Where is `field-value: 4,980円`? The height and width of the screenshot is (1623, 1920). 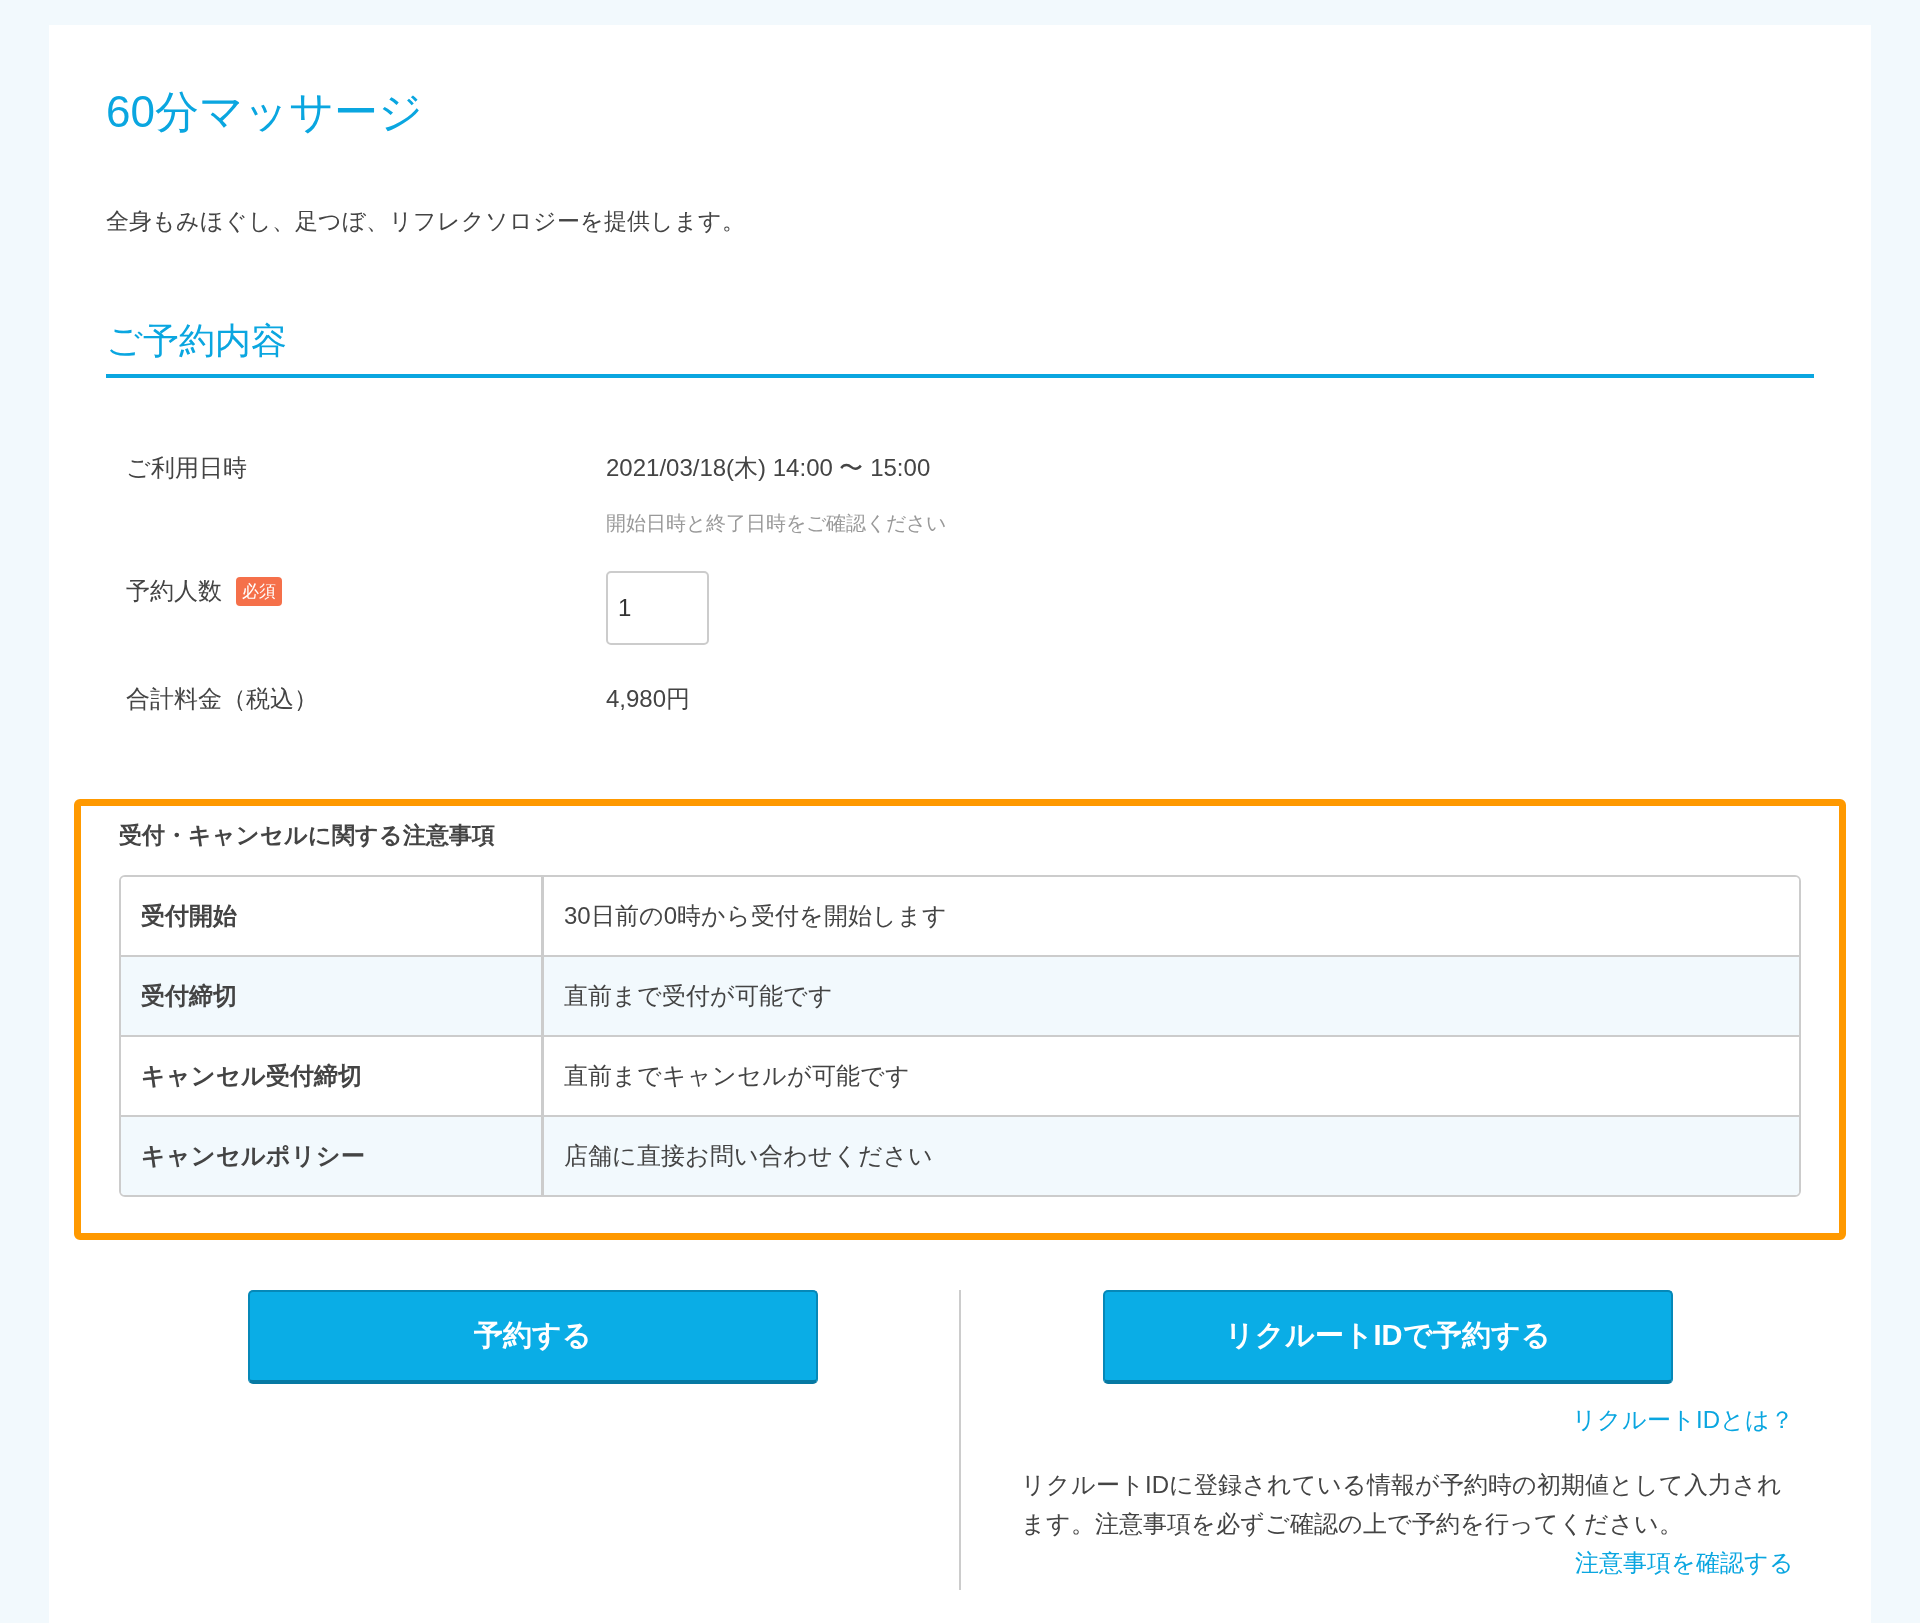
field-value: 4,980円 is located at coordinates (648, 699).